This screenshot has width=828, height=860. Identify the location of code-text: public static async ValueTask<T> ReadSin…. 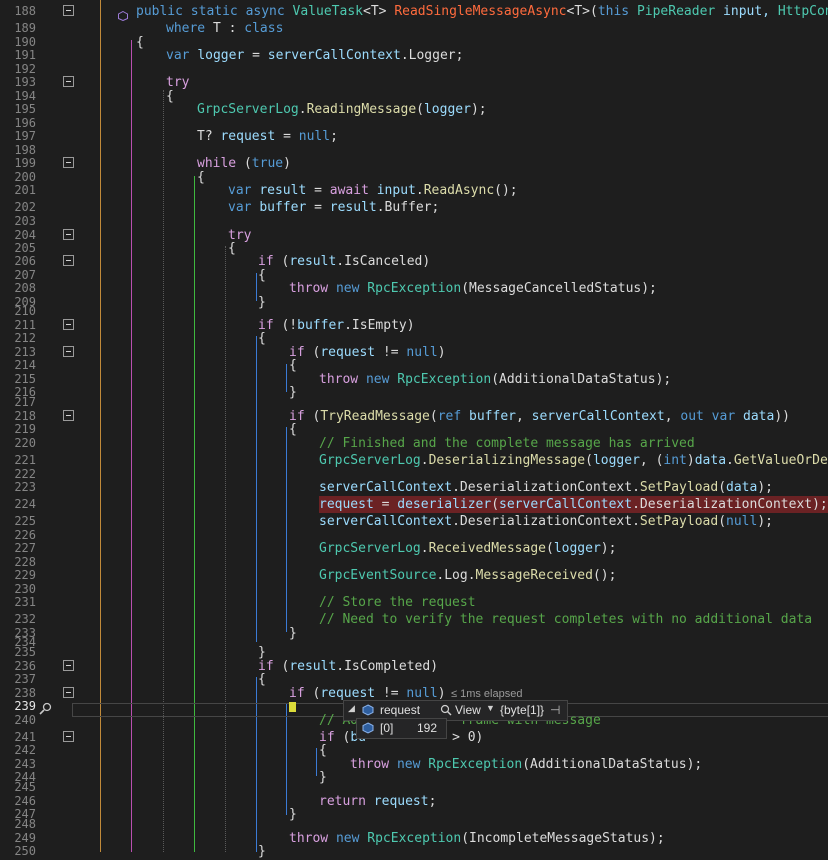
(482, 11).